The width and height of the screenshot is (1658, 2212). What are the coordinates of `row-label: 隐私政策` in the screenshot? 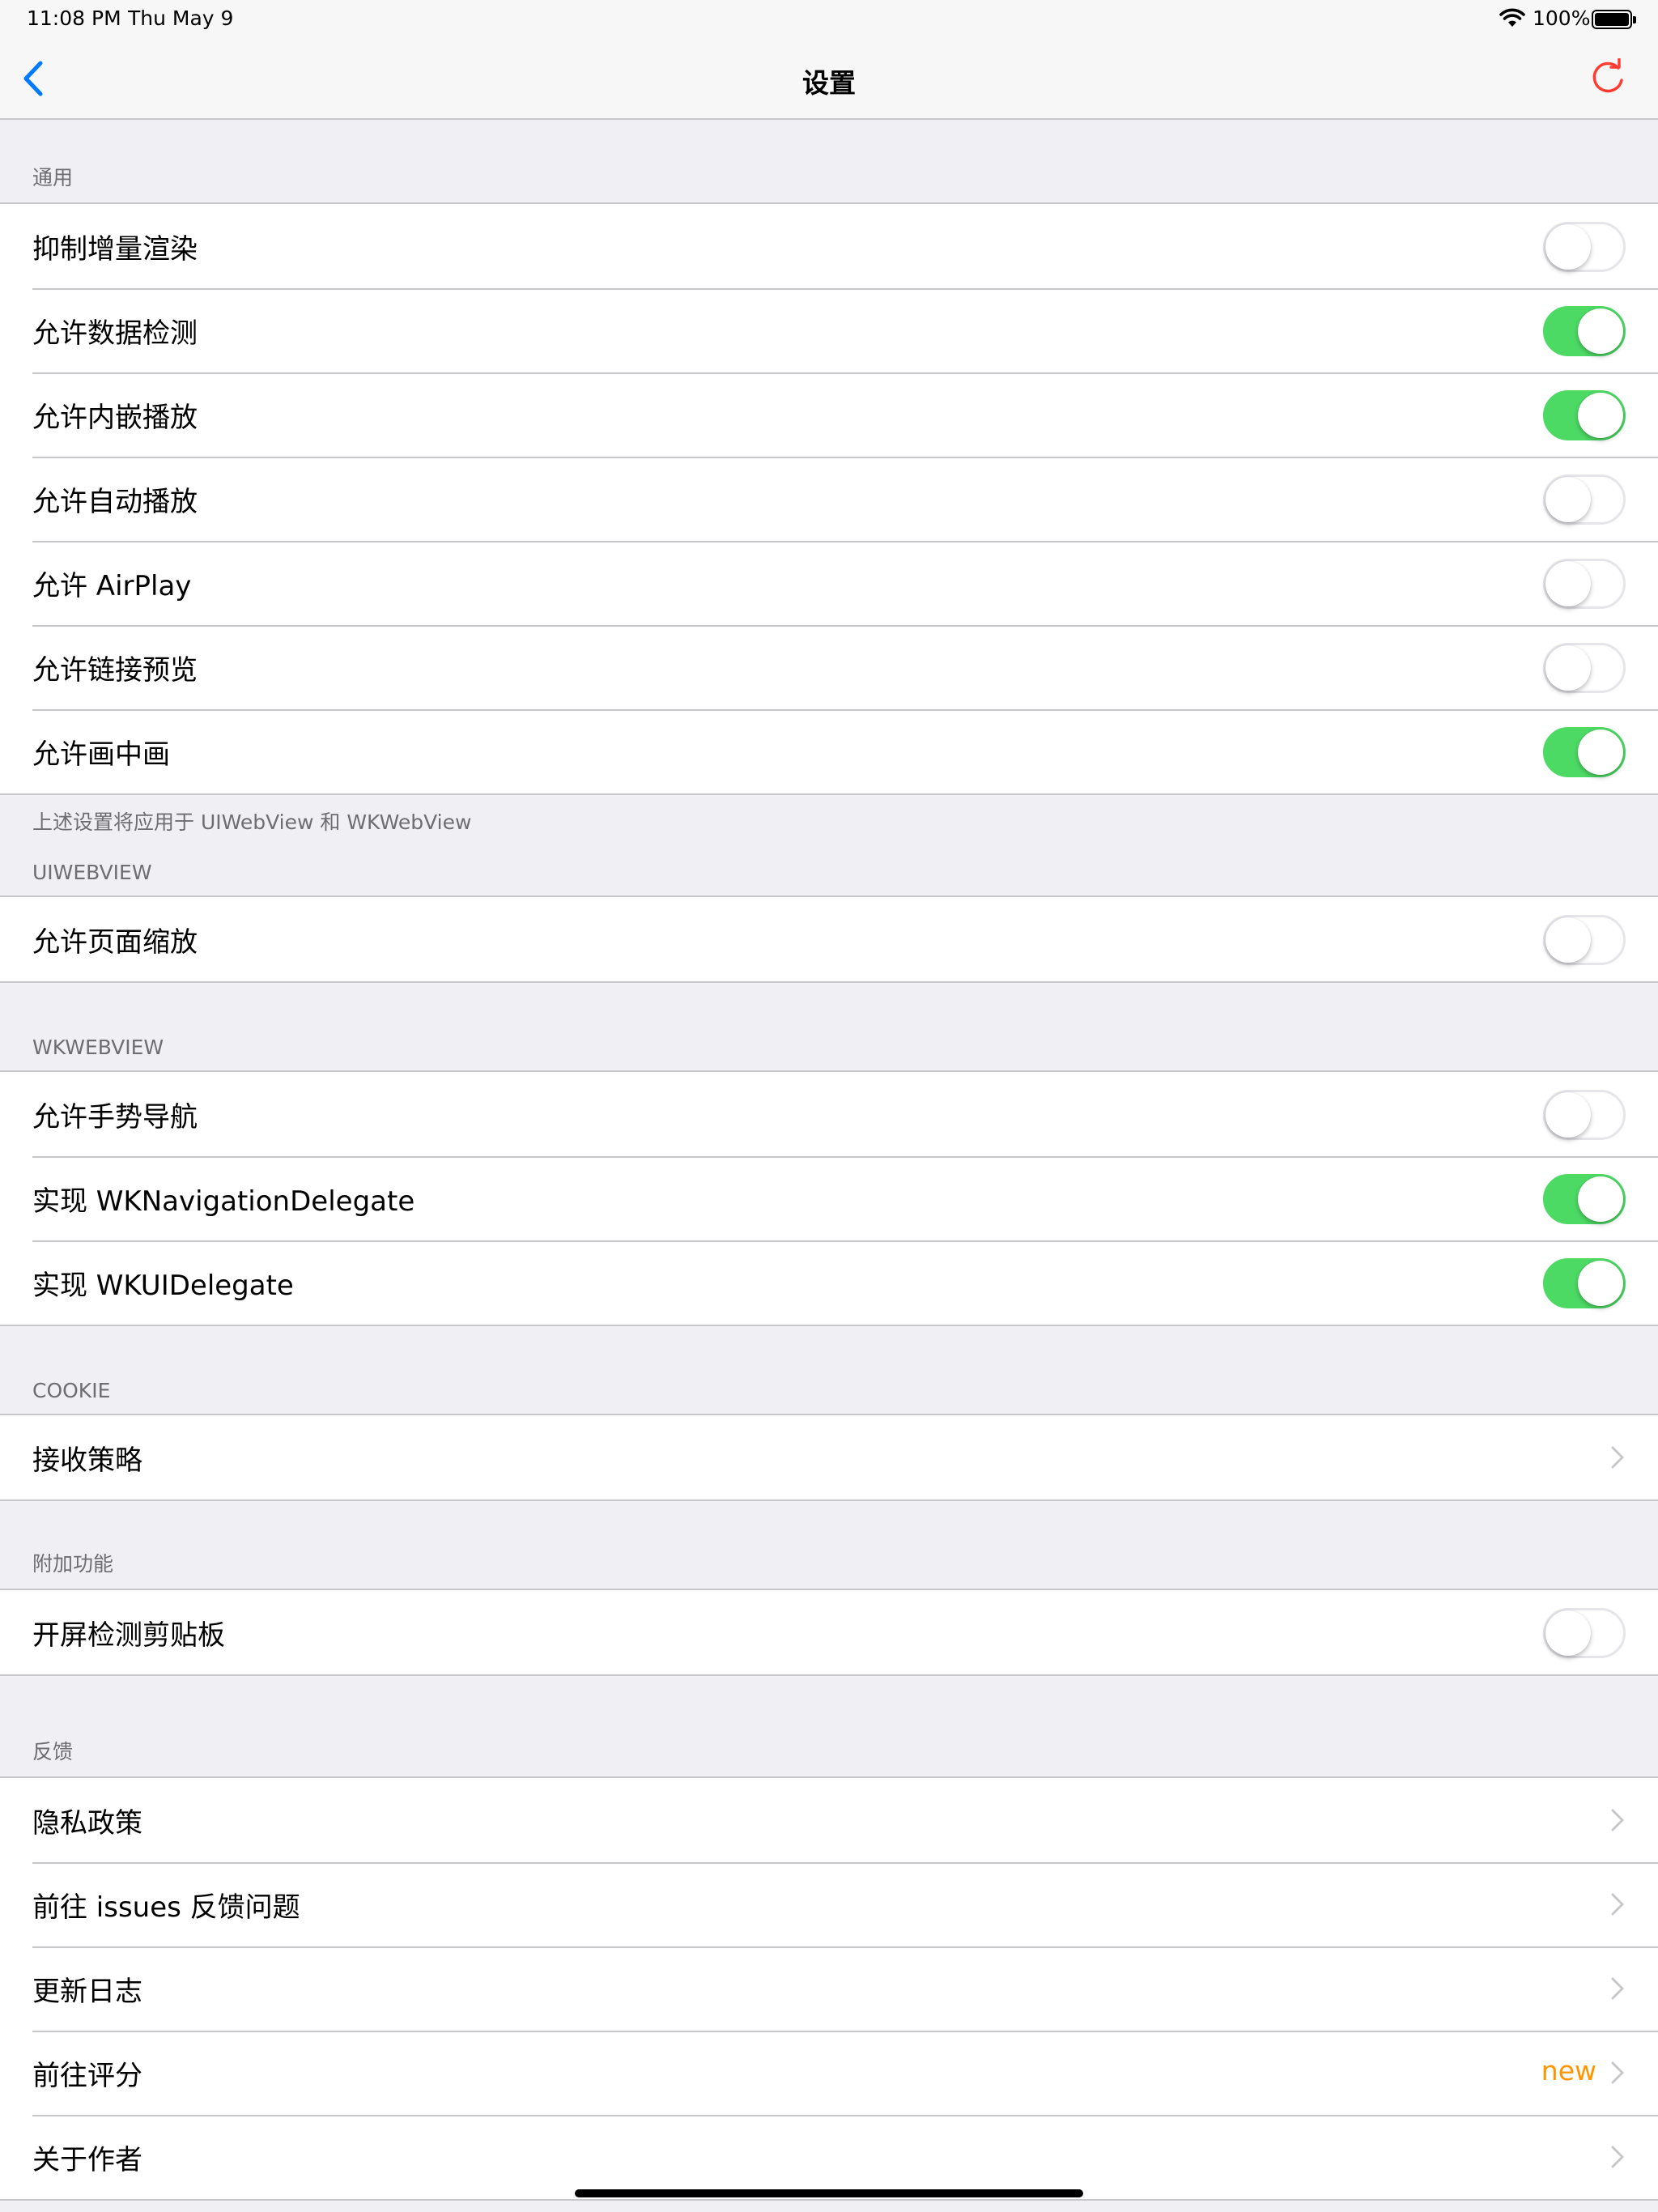 It's located at (87, 1823).